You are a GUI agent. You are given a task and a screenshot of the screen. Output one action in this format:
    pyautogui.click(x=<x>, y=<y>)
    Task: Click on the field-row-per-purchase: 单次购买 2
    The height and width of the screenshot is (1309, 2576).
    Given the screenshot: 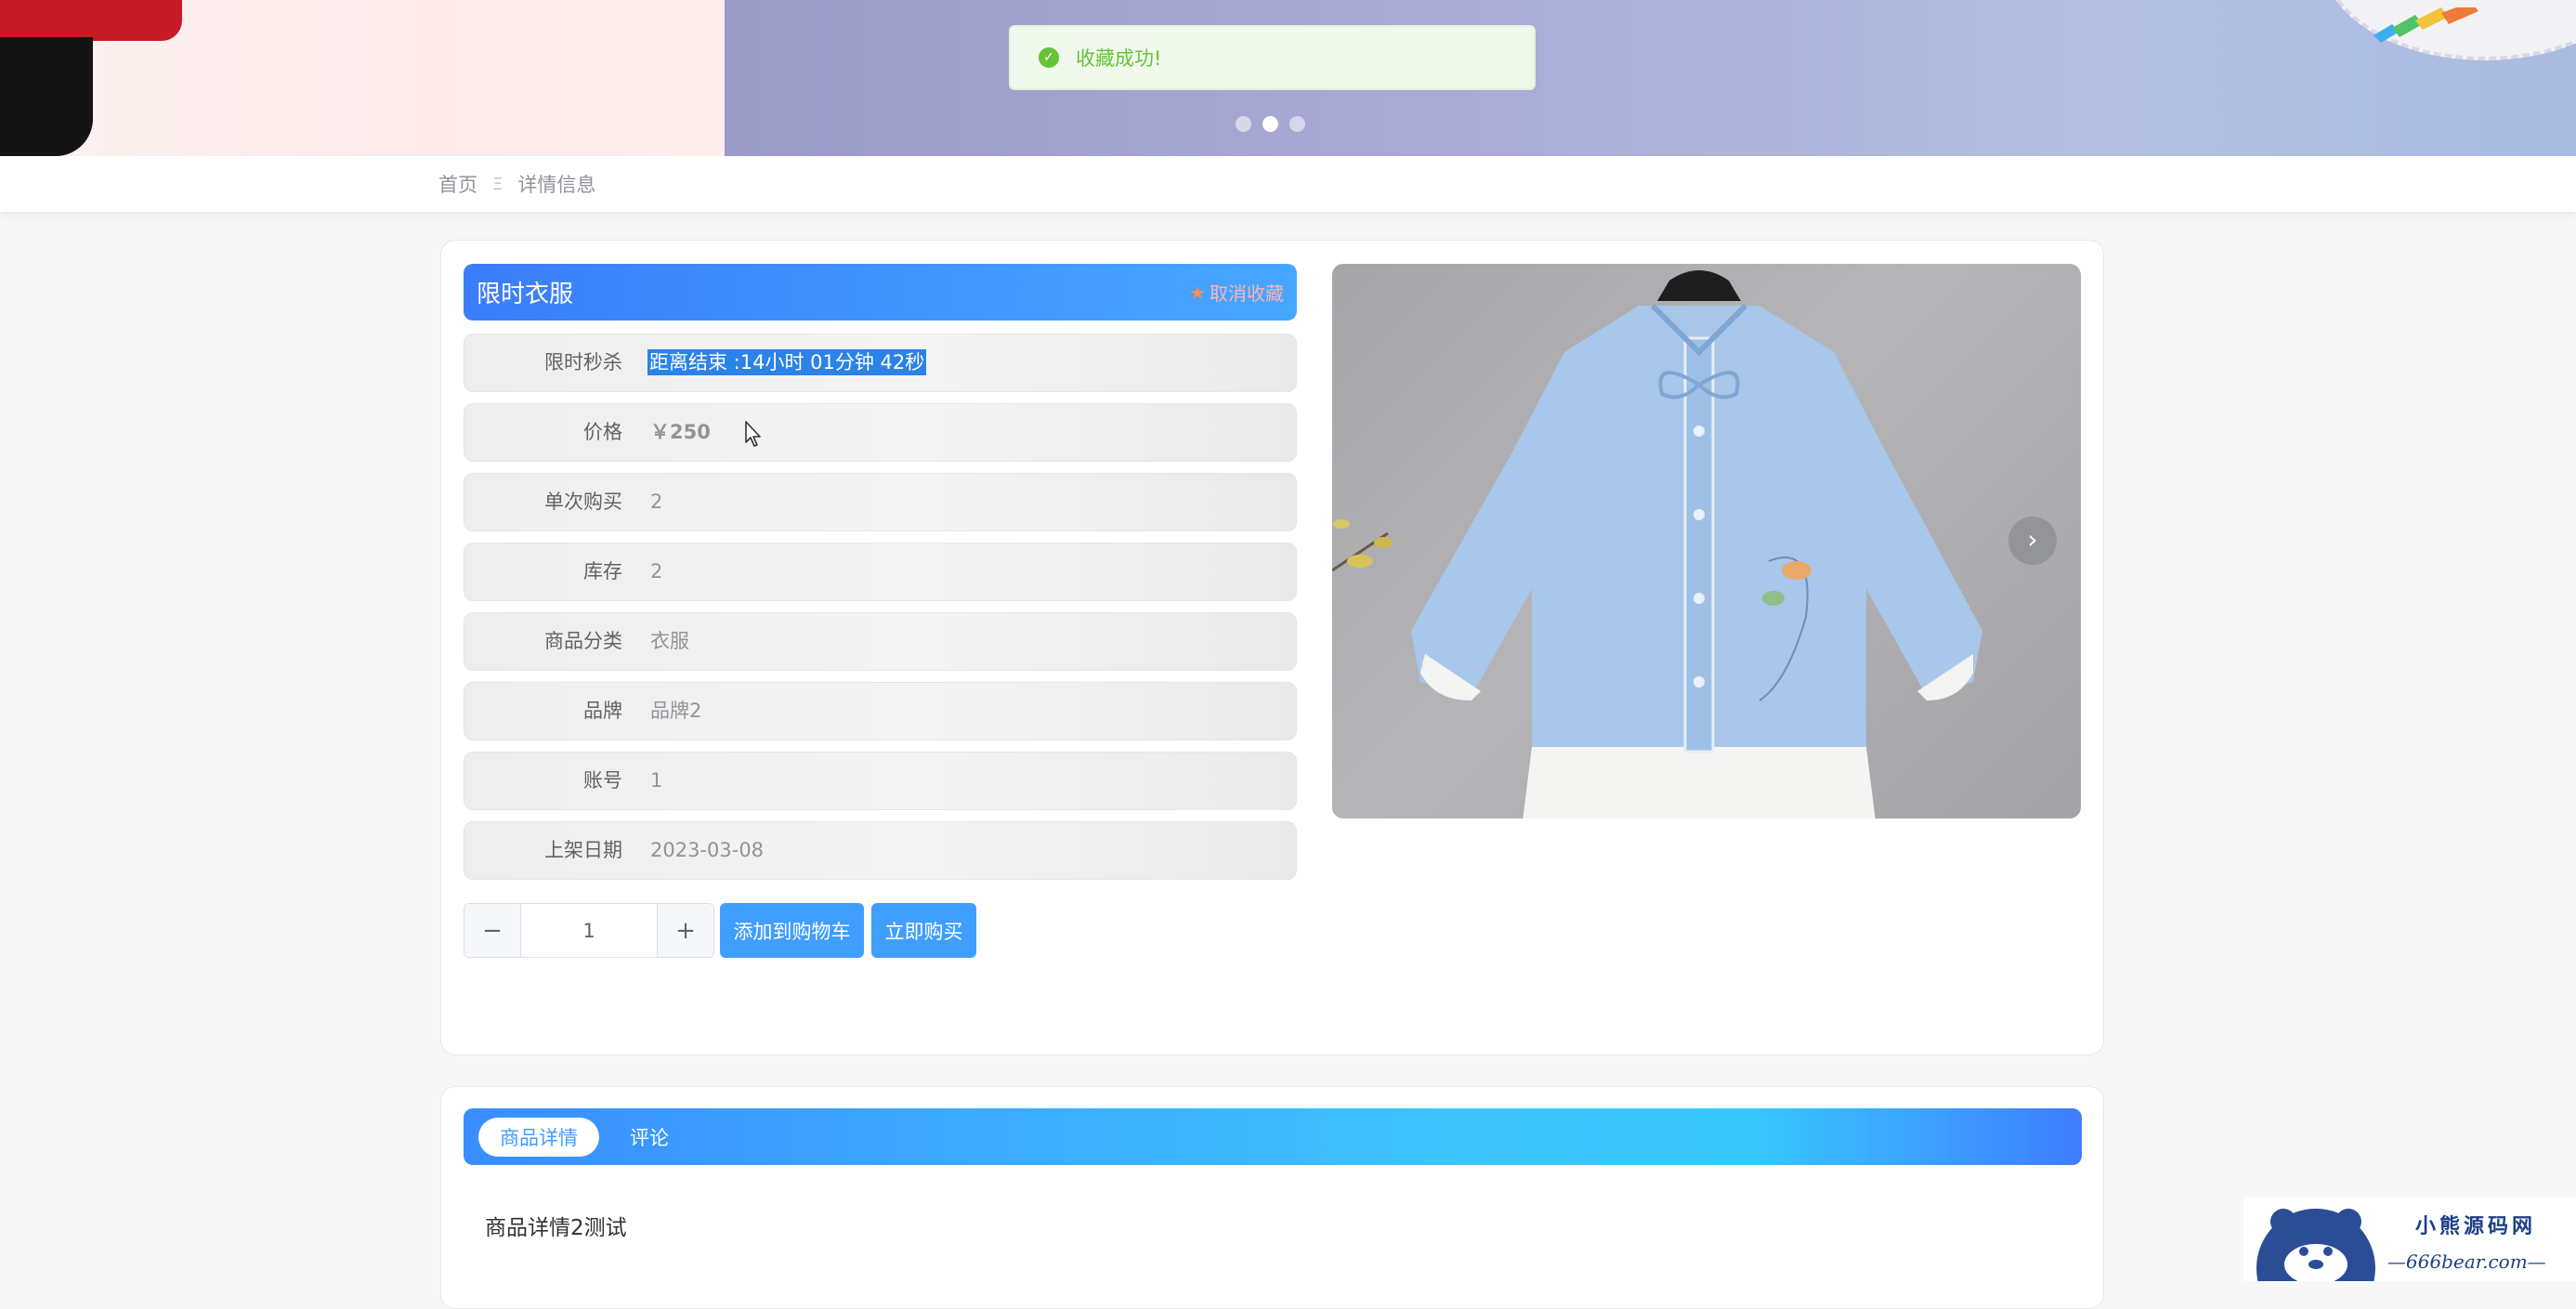 What is the action you would take?
    pyautogui.click(x=880, y=502)
    